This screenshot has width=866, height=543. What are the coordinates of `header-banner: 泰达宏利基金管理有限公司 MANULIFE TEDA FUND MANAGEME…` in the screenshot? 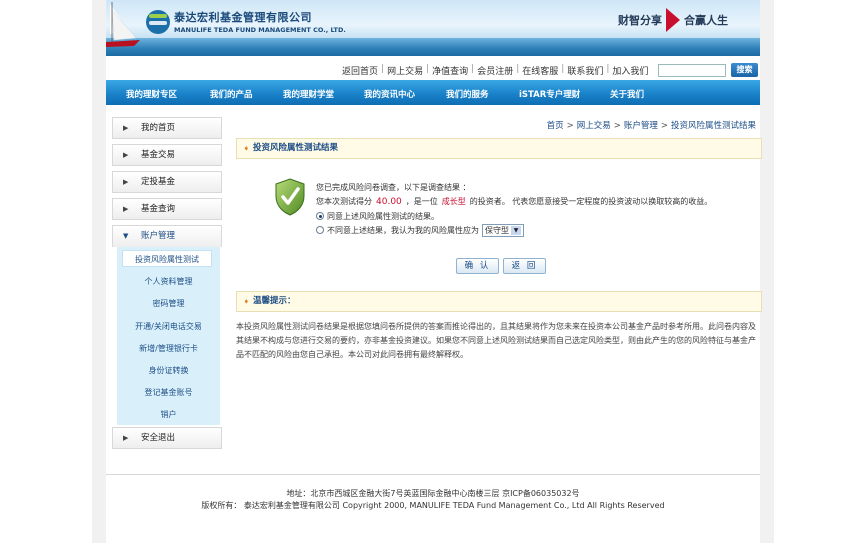 It's located at (433, 28).